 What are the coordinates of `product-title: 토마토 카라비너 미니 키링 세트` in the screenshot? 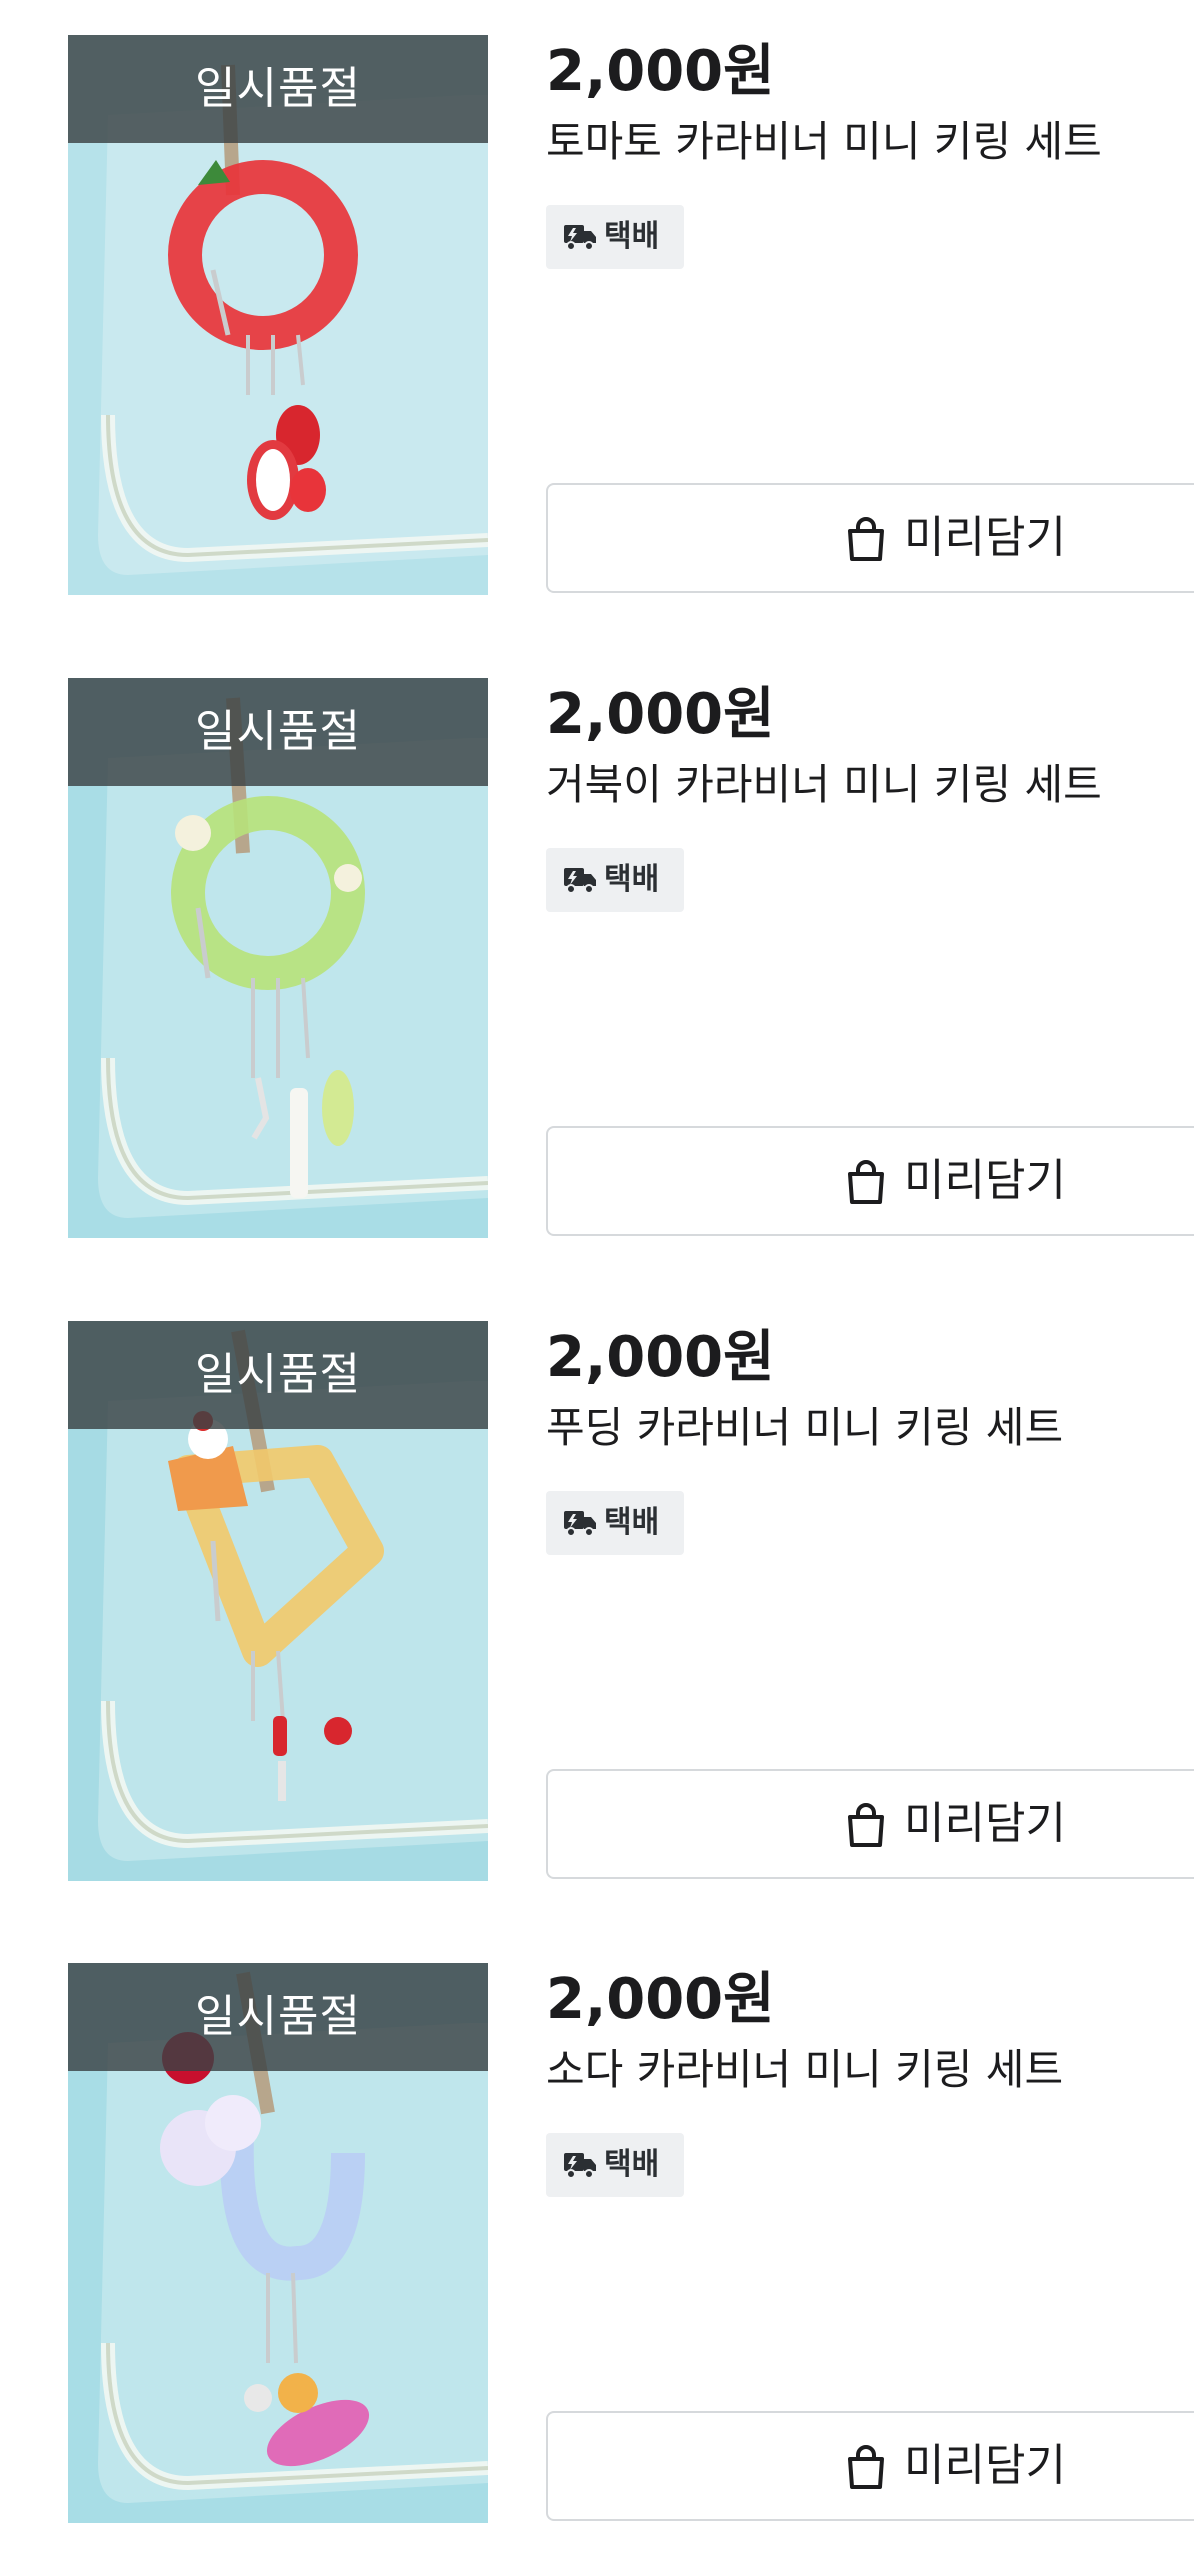 It's located at (824, 142).